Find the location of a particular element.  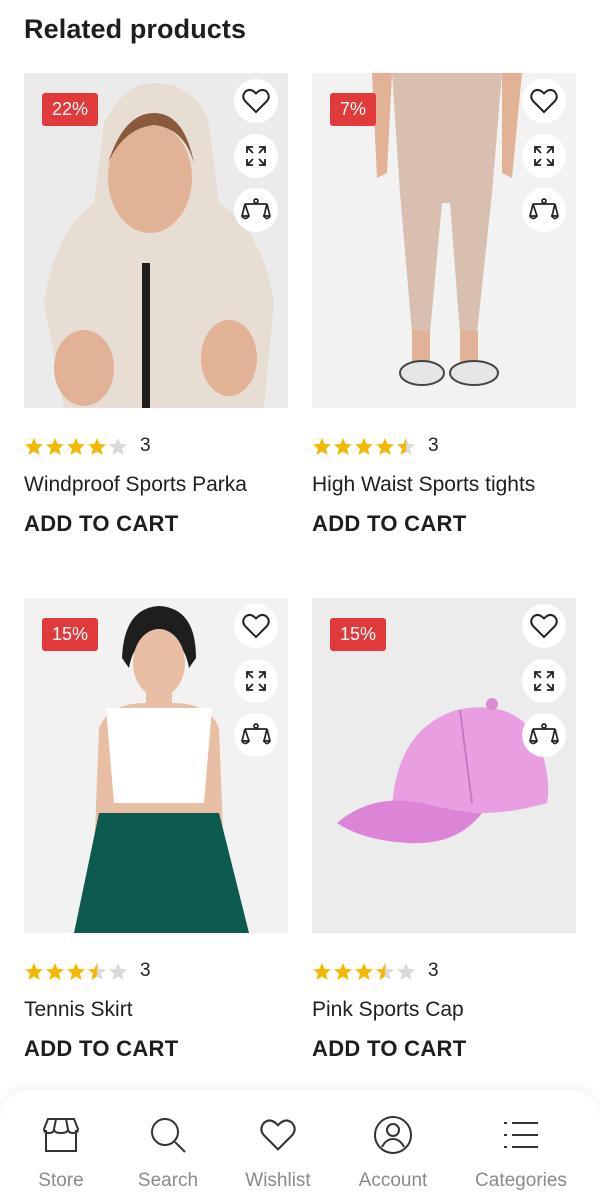

product-name: Windproof Sports Parka is located at coordinates (135, 485).